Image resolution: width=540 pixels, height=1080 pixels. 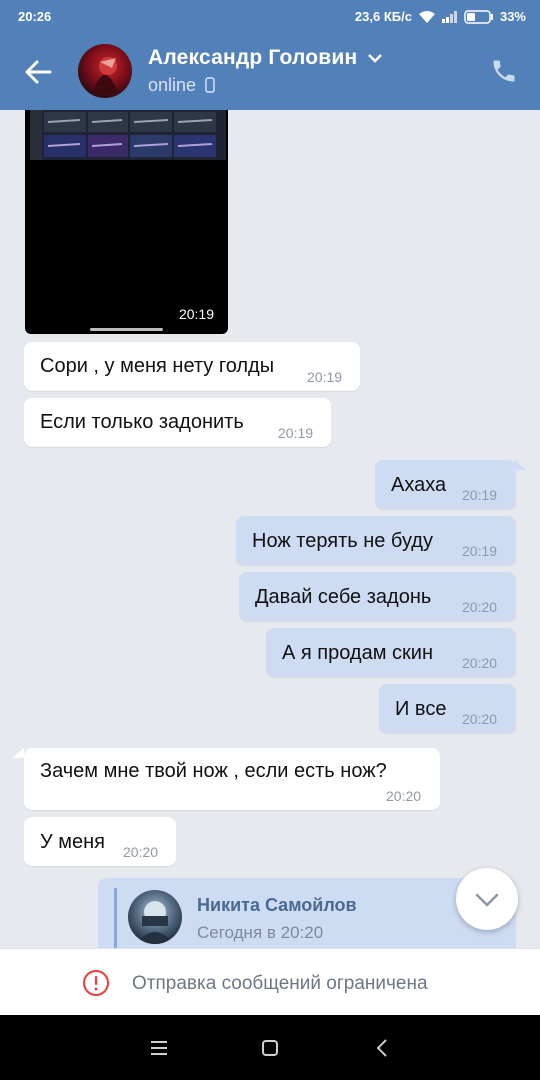 I want to click on message-bubble-in: Если только задонить 20:19, so click(x=177, y=422).